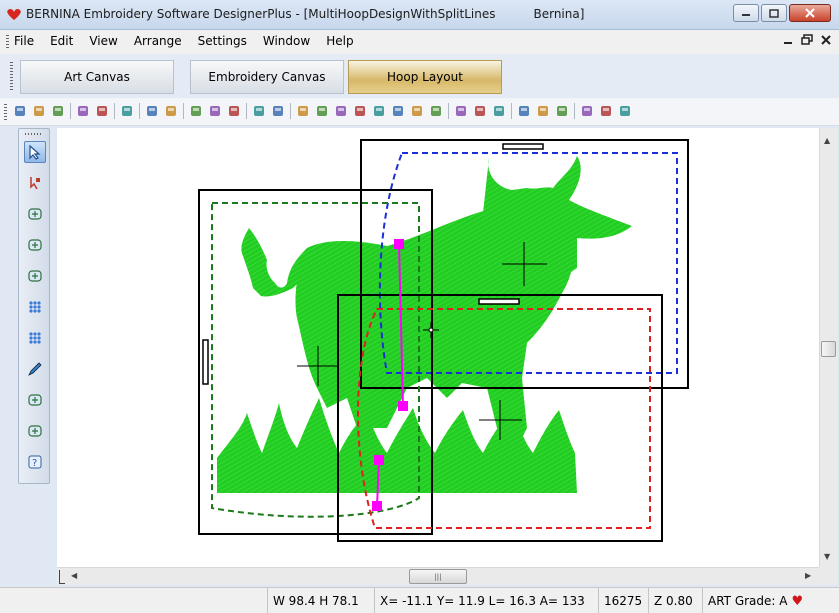 This screenshot has height=613, width=839. Describe the element at coordinates (259, 111) in the screenshot. I see `undo-icon` at that location.